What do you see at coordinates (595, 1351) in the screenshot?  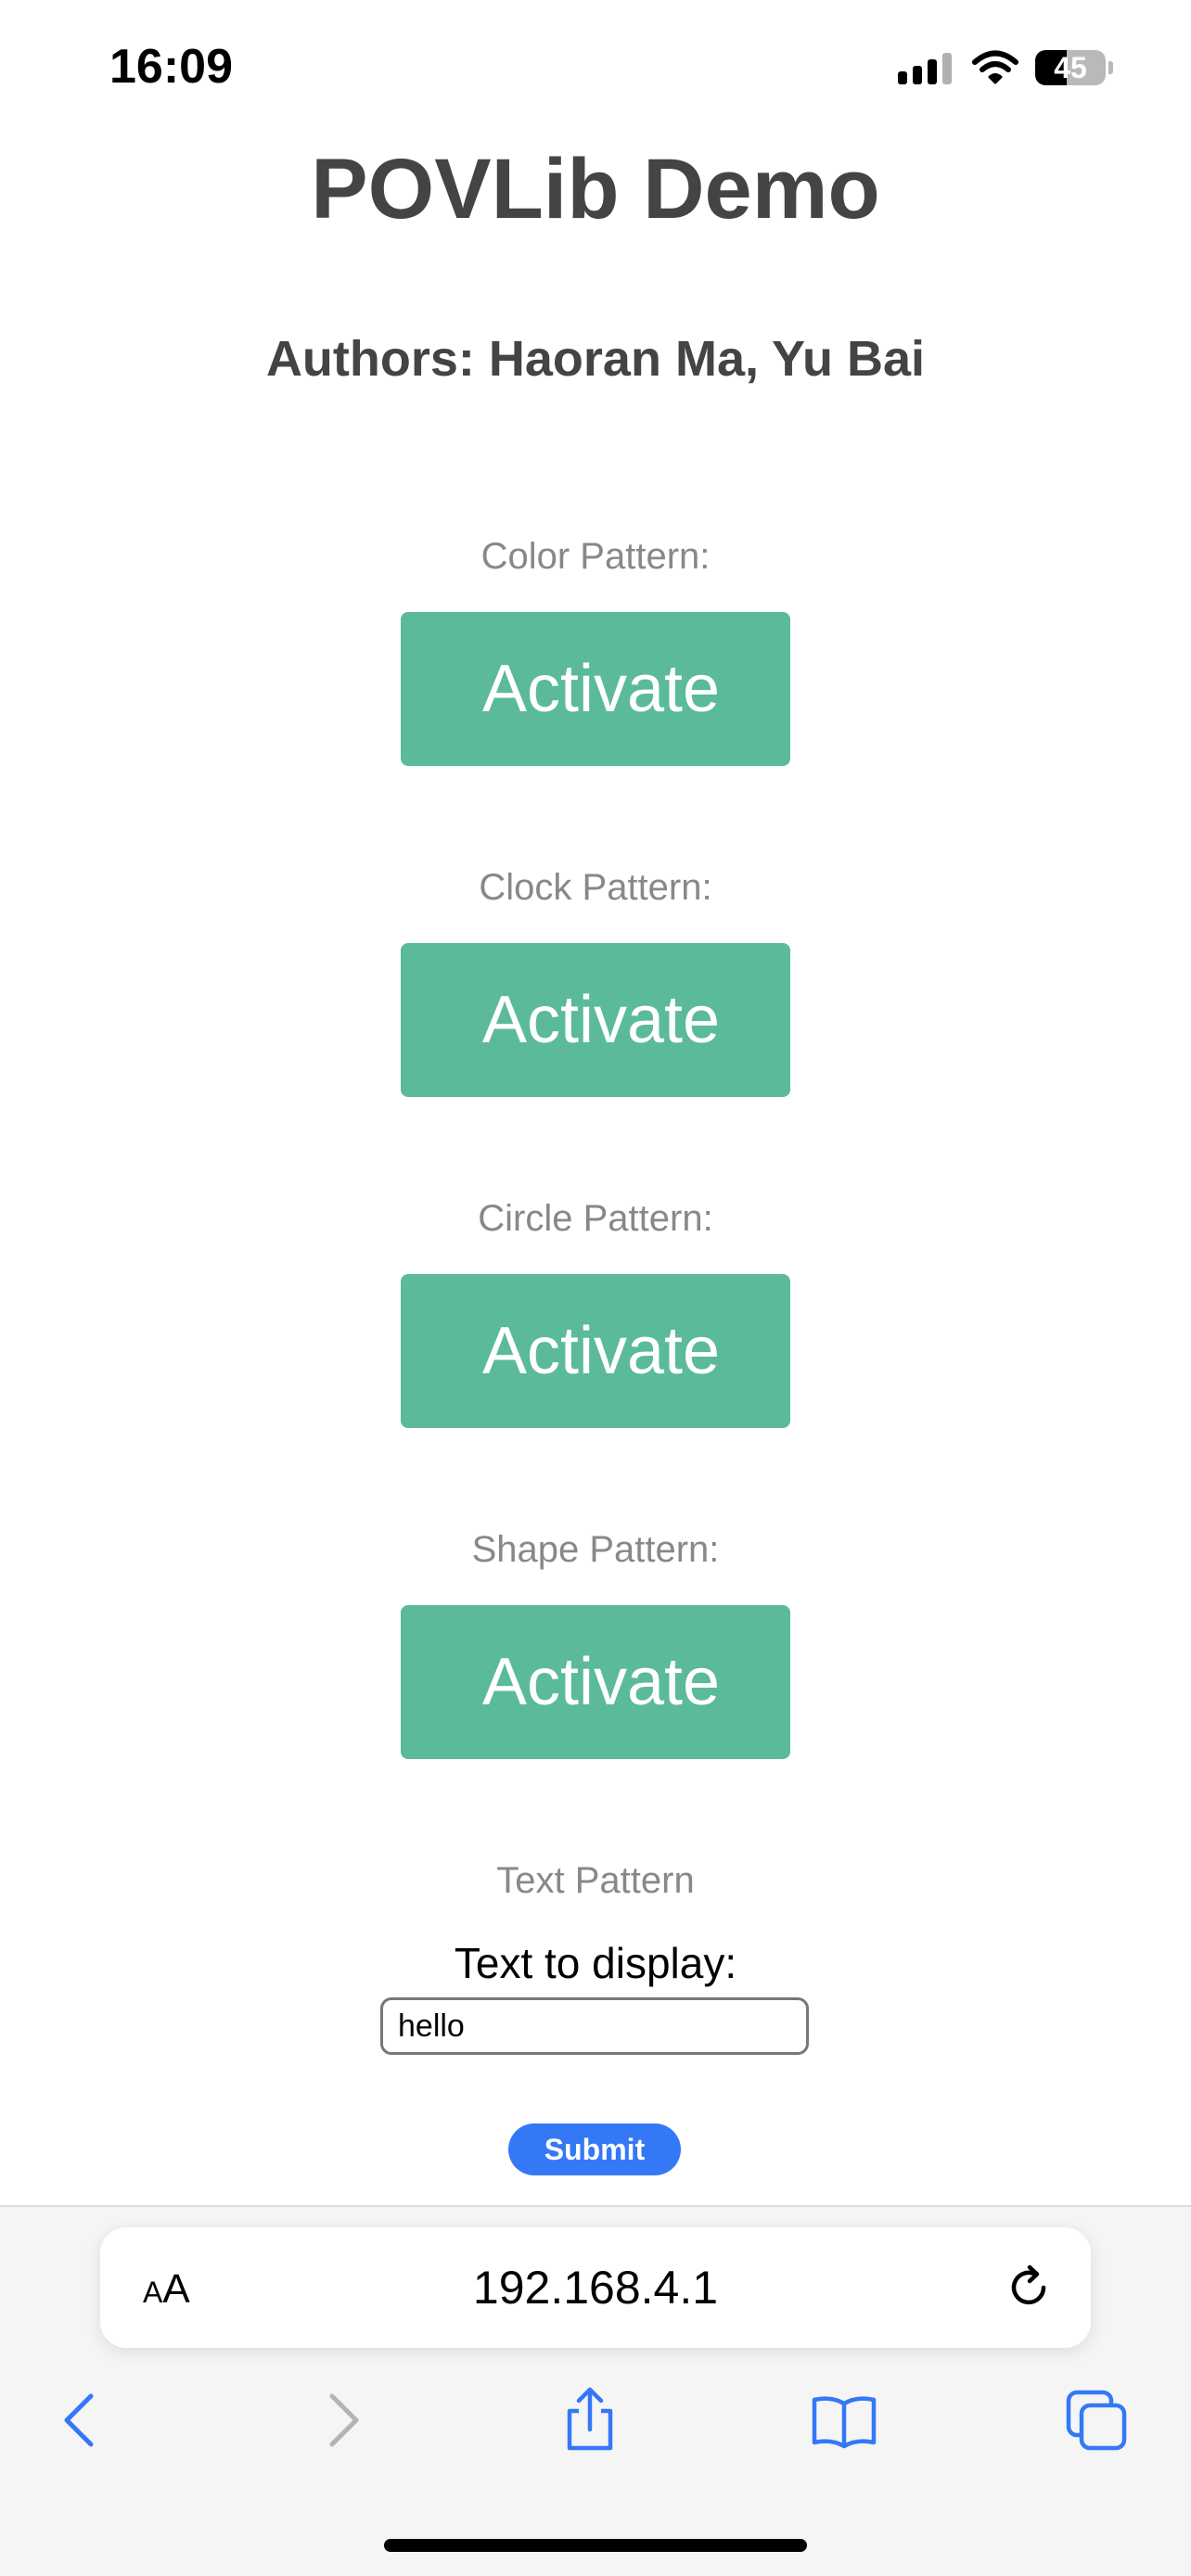 I see `circle-pattern-activate-button: Activate` at bounding box center [595, 1351].